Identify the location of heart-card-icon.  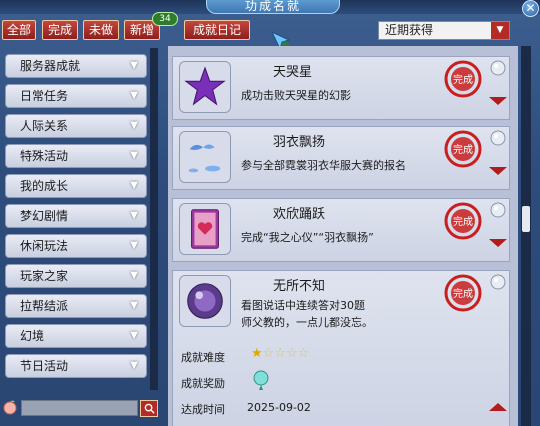
(205, 229).